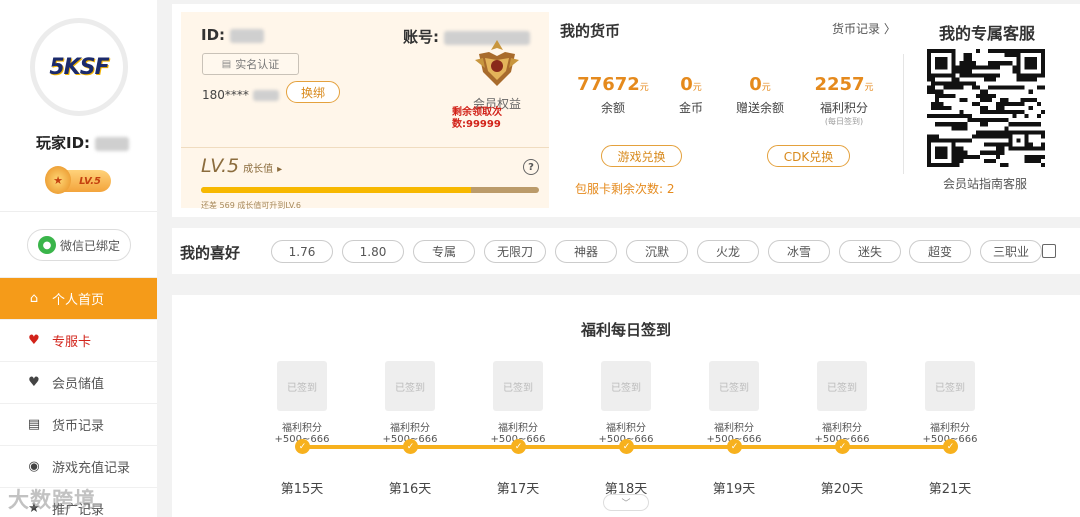 The width and height of the screenshot is (1080, 517). Describe the element at coordinates (34, 382) in the screenshot. I see `heart-icon: ♥` at that location.